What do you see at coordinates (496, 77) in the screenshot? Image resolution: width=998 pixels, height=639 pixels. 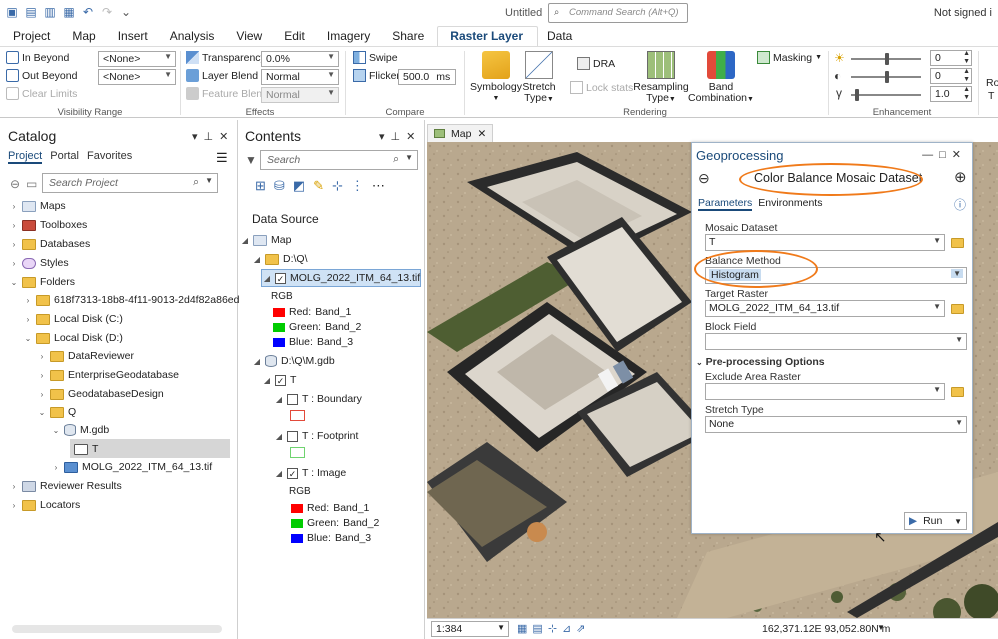 I see `symbology-button: Symbology ▼` at bounding box center [496, 77].